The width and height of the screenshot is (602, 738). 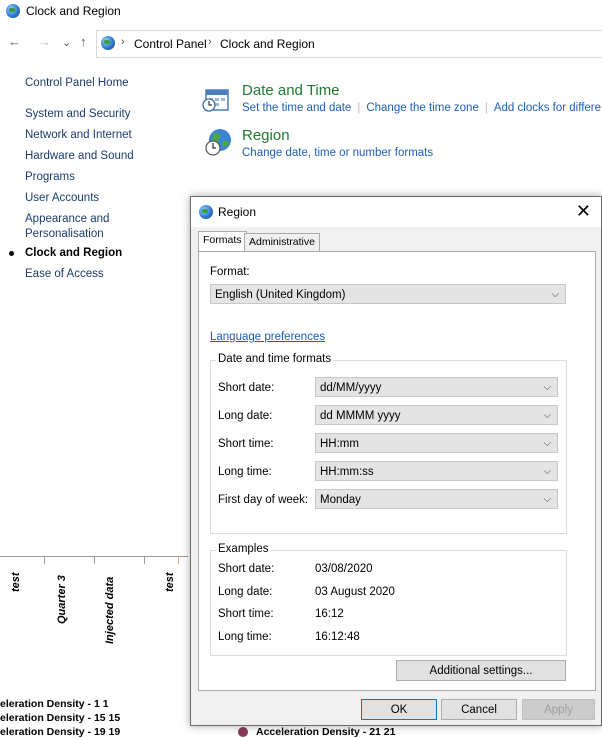 What do you see at coordinates (11, 253) in the screenshot?
I see `active-bullet-icon` at bounding box center [11, 253].